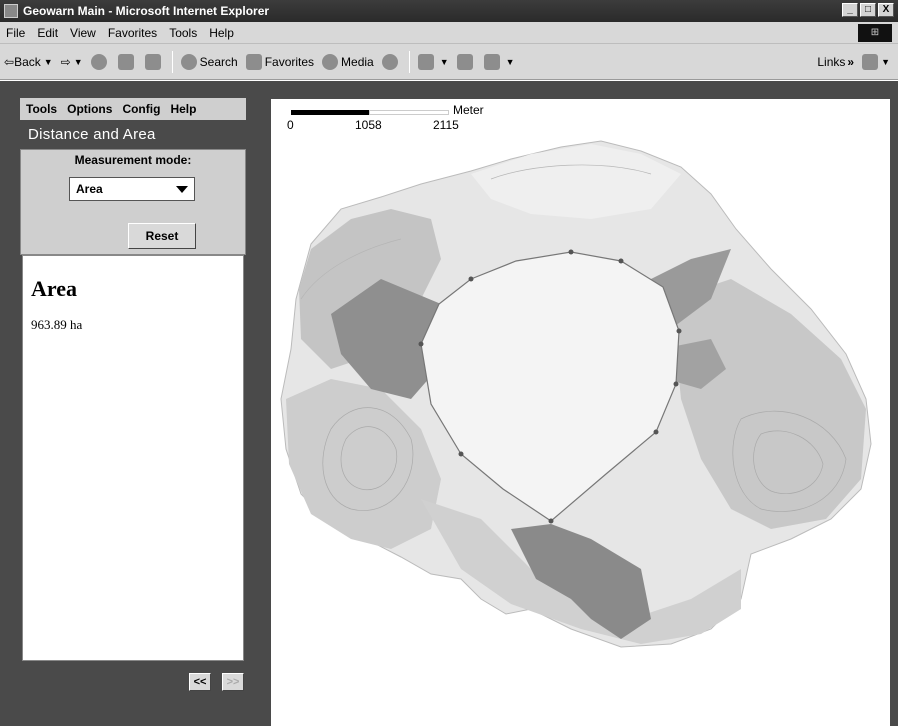 This screenshot has height=726, width=898. I want to click on result-box: Area 963.89 ha, so click(133, 458).